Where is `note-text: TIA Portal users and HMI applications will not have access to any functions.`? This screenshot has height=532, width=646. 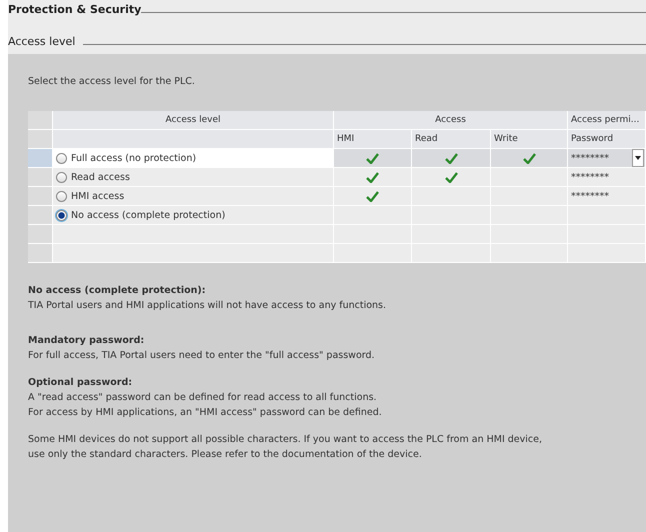 note-text: TIA Portal users and HMI applications will not have access to any functions. is located at coordinates (208, 306).